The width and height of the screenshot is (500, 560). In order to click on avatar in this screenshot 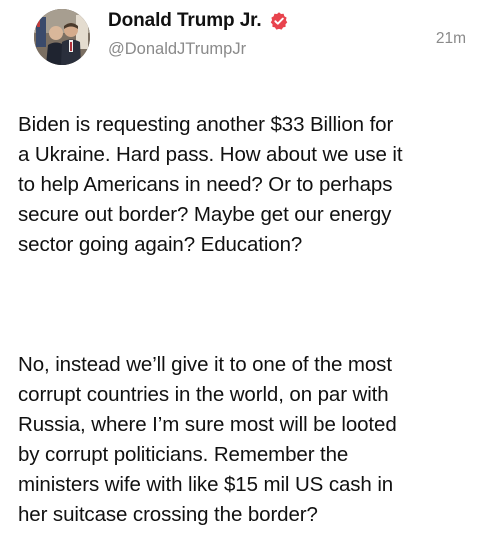, I will do `click(62, 37)`.